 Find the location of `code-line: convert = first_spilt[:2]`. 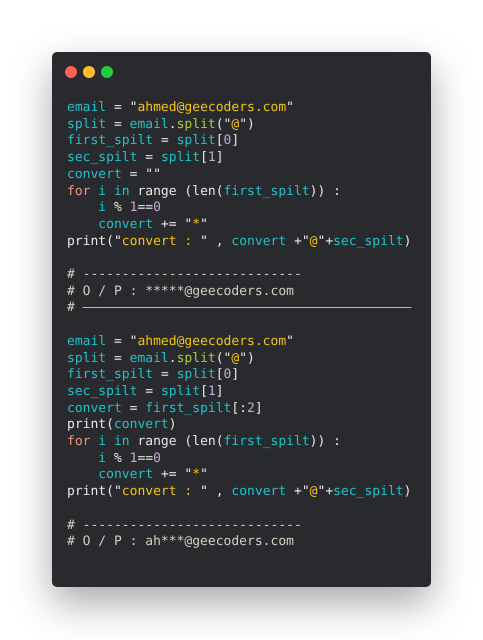

code-line: convert = first_spilt[:2] is located at coordinates (165, 409).